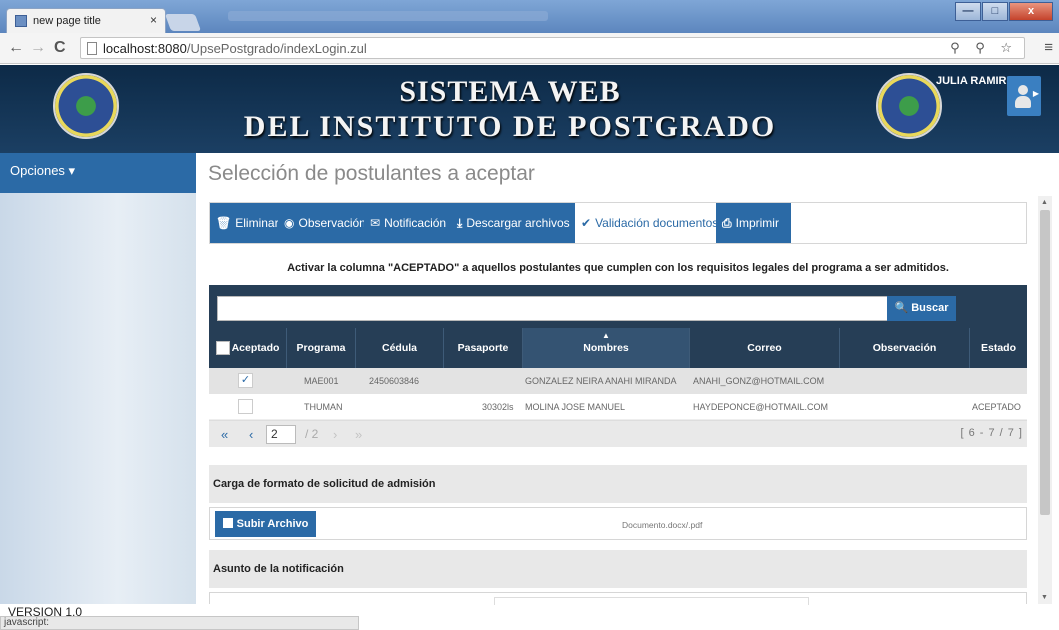  I want to click on notification-subject-panel, so click(618, 598).